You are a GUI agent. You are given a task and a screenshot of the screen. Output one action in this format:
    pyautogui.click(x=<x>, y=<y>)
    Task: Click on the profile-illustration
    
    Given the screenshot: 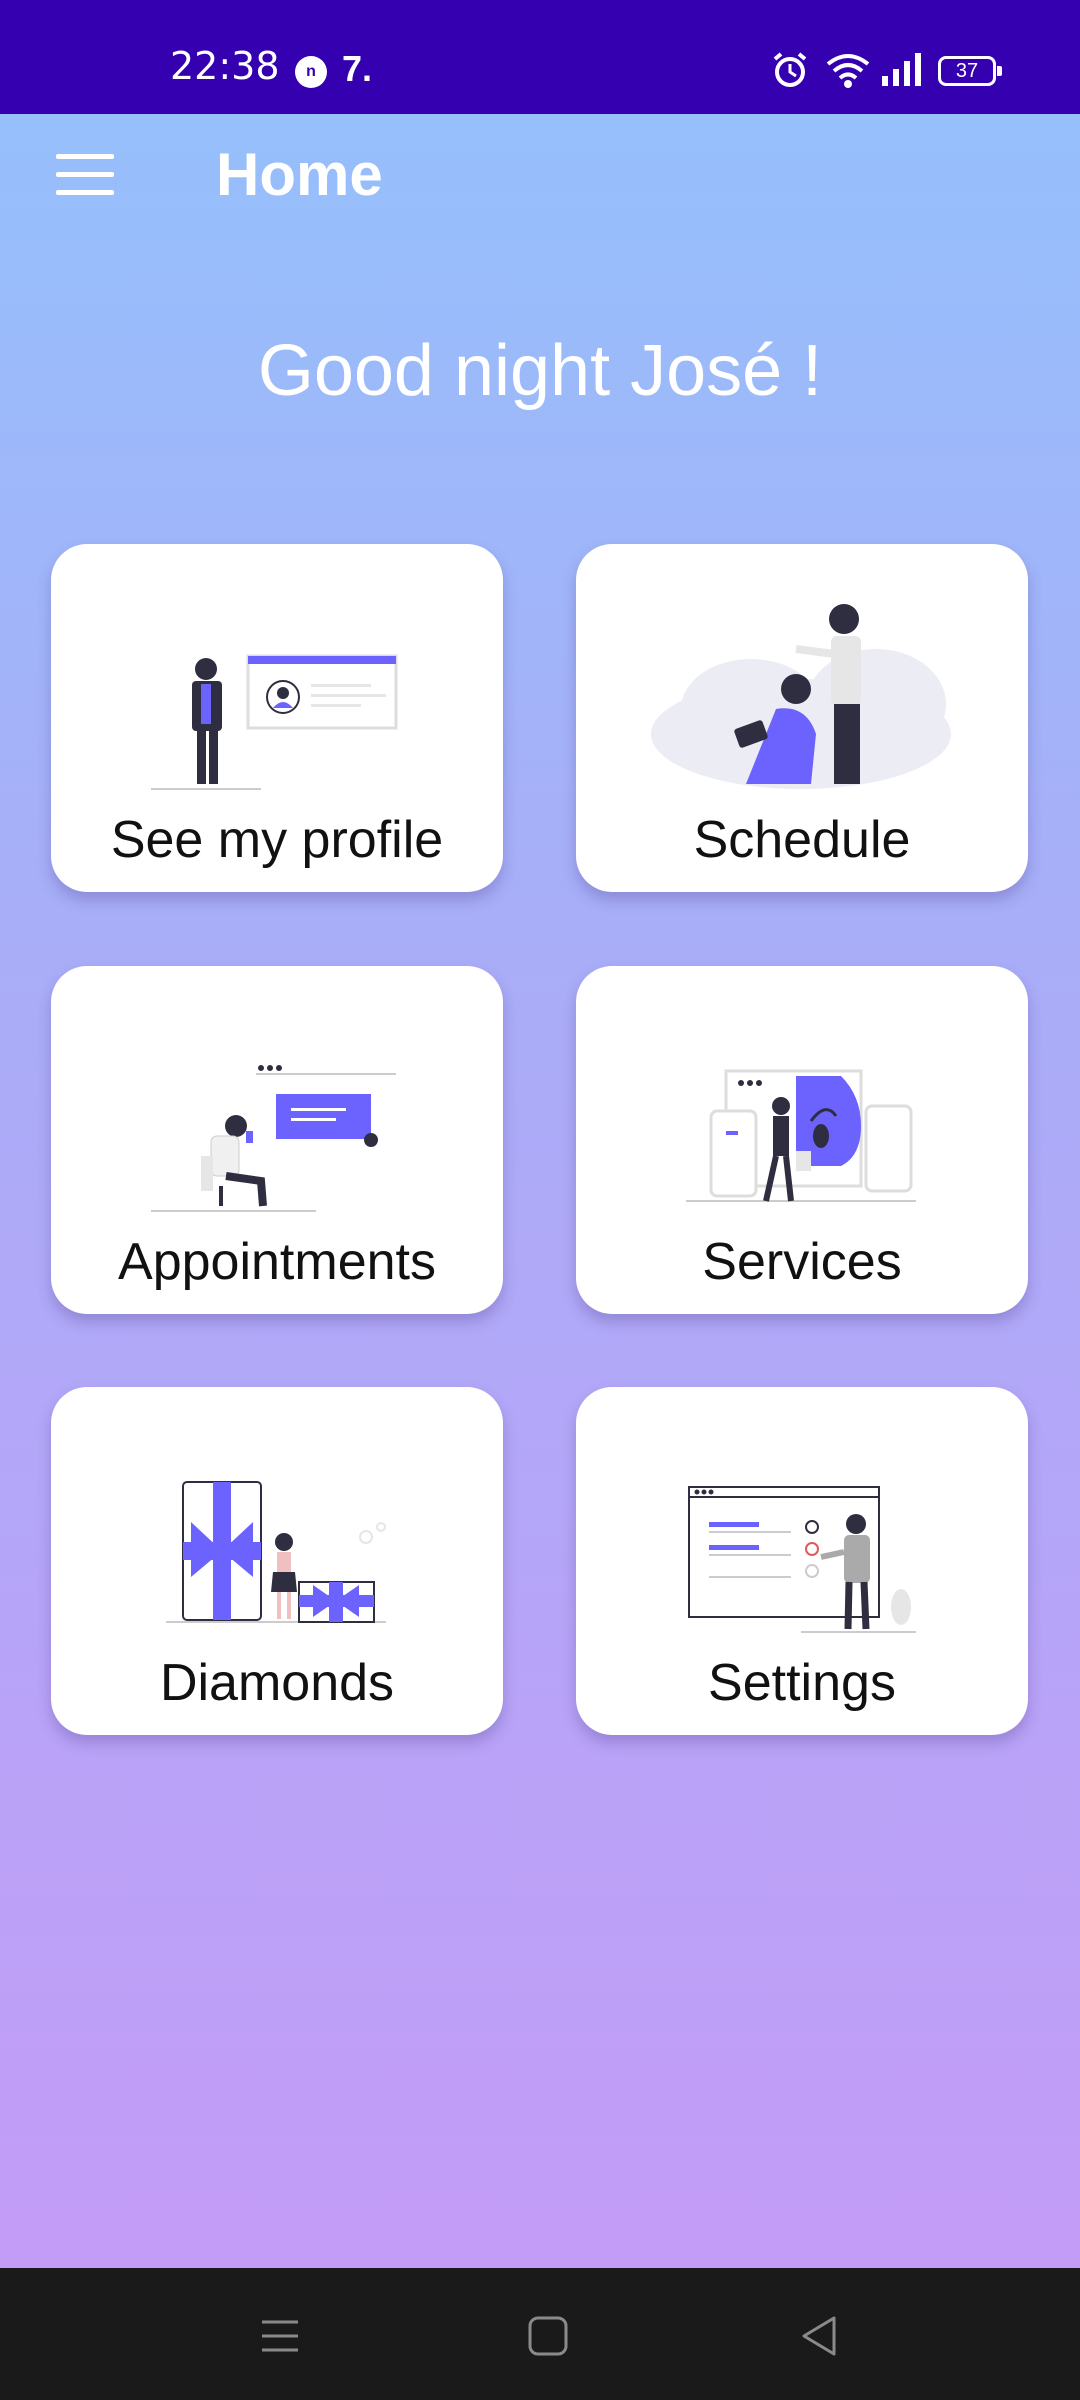 What is the action you would take?
    pyautogui.click(x=274, y=722)
    